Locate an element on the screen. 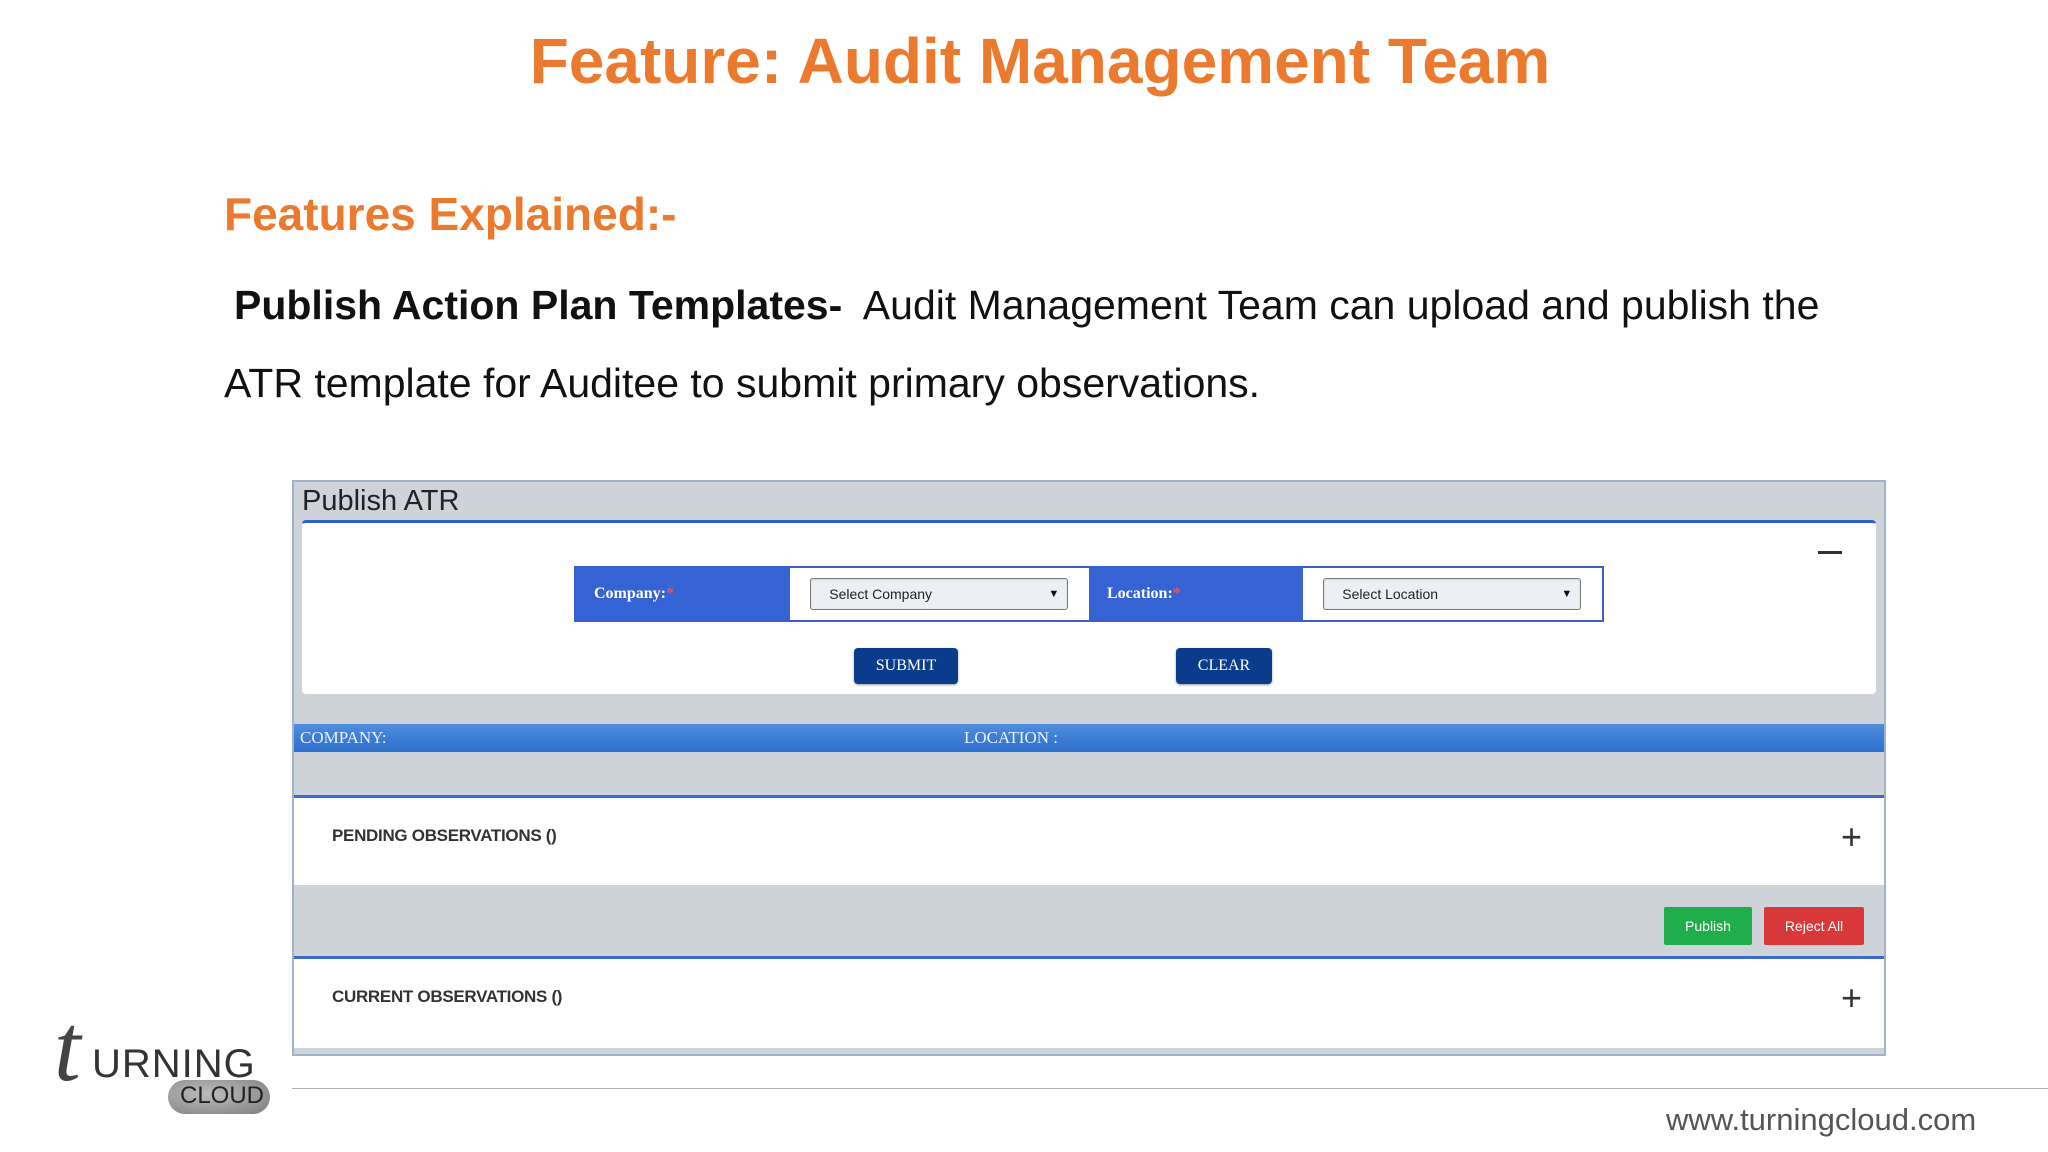  current-observations-label: CURRENT OBSERVATIONS () is located at coordinates (447, 996).